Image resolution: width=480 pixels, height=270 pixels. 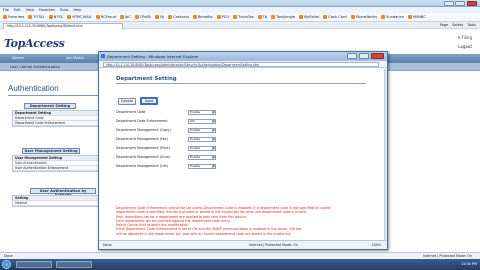 I want to click on popup-close-button, so click(x=377, y=56).